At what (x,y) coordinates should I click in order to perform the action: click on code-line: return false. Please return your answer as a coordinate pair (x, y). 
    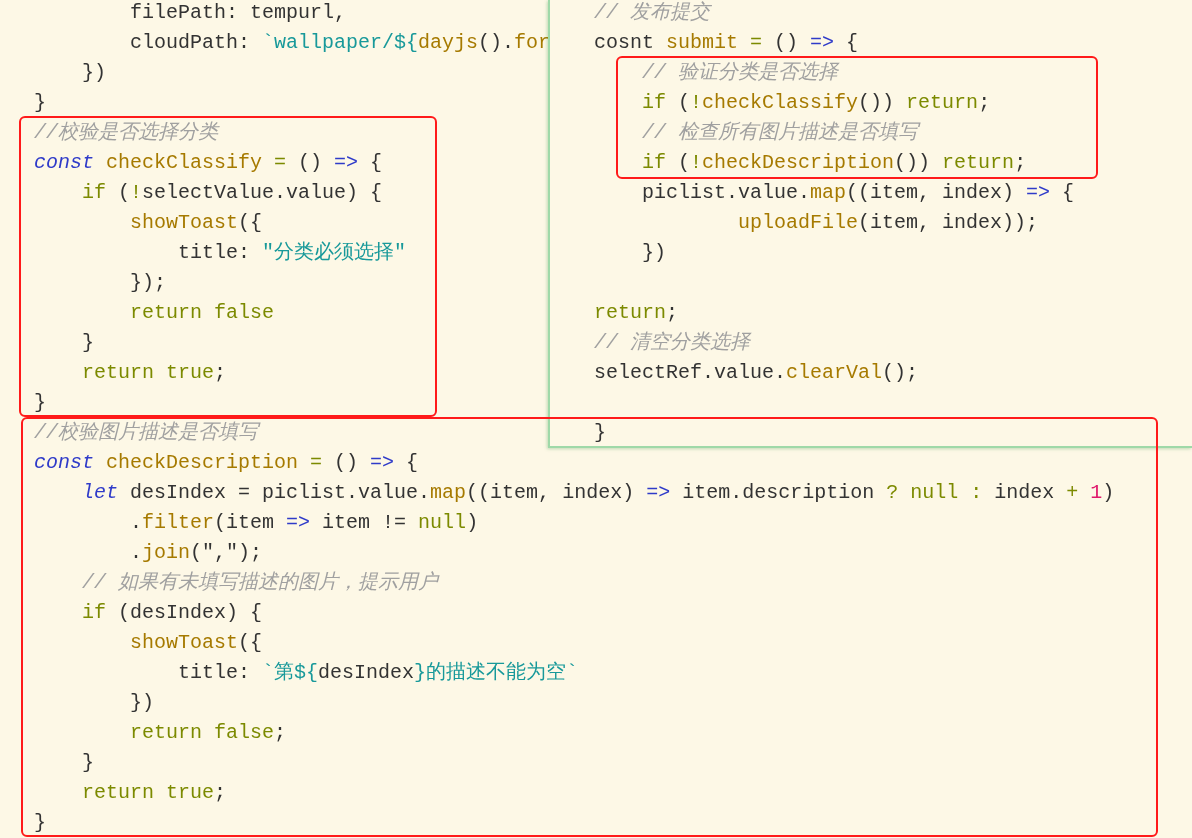
    Looking at the image, I should click on (202, 313).